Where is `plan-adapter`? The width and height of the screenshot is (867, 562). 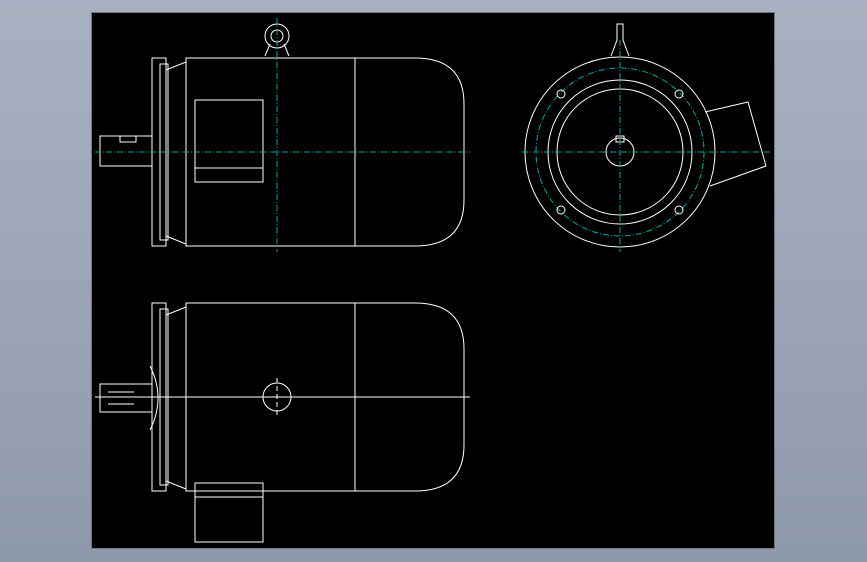 plan-adapter is located at coordinates (176, 398).